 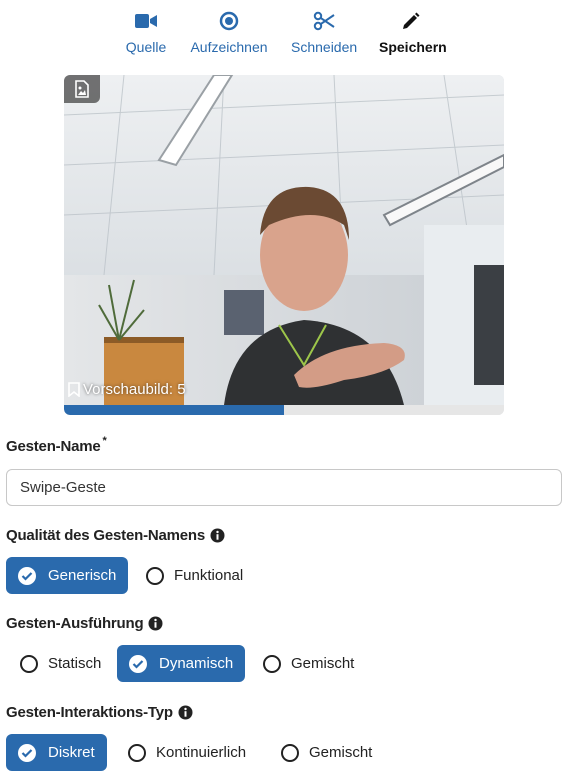 I want to click on required-mark: *, so click(x=104, y=440).